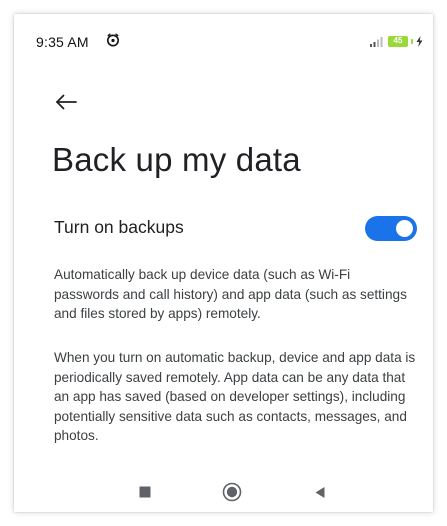  I want to click on recents-button, so click(145, 492).